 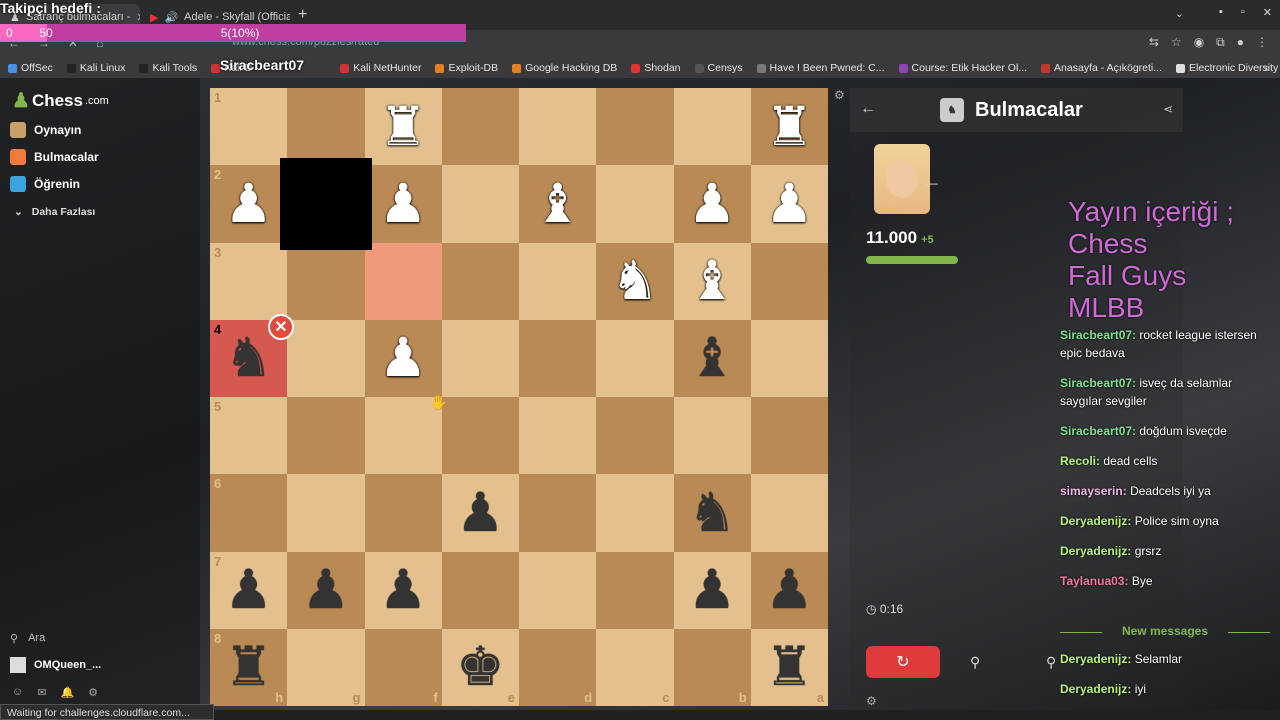 What do you see at coordinates (54, 157) in the screenshot?
I see `sidebar-item-puzzles: Bulmacalar` at bounding box center [54, 157].